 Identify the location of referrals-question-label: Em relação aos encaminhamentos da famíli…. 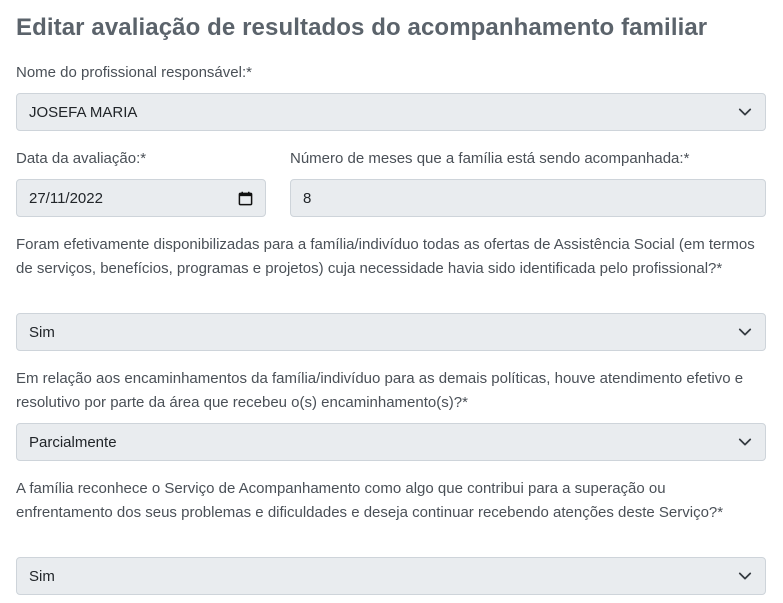
(380, 390).